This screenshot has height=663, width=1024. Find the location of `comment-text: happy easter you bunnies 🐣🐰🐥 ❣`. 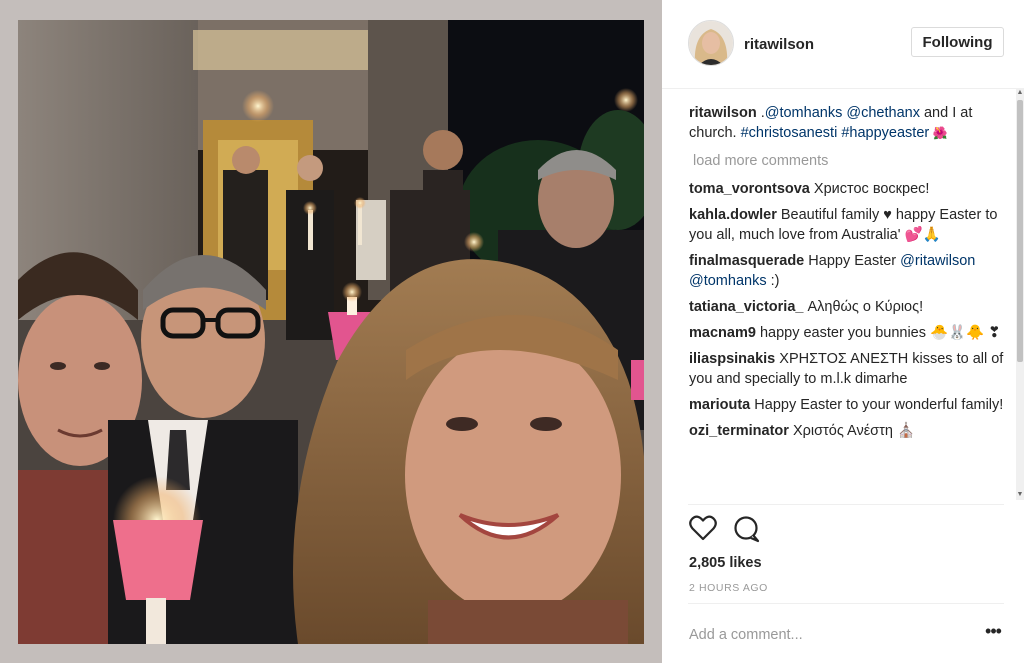

comment-text: happy easter you bunnies 🐣🐰🐥 ❣ is located at coordinates (880, 333).